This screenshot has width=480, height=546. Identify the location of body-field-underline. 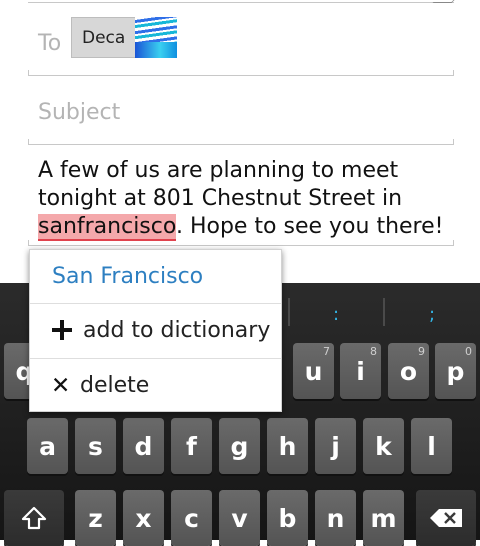
(241, 243).